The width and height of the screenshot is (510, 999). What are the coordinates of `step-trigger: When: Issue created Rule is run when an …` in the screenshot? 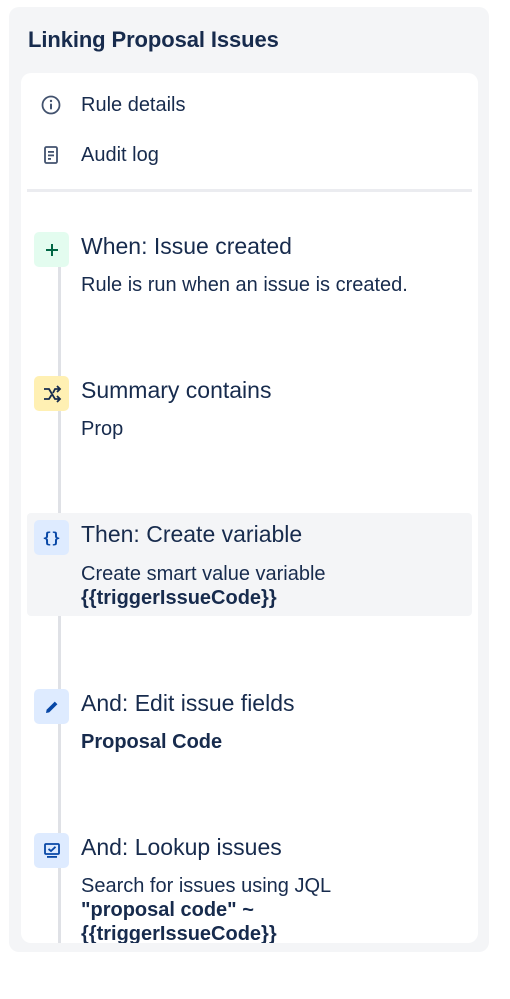 It's located at (249, 261).